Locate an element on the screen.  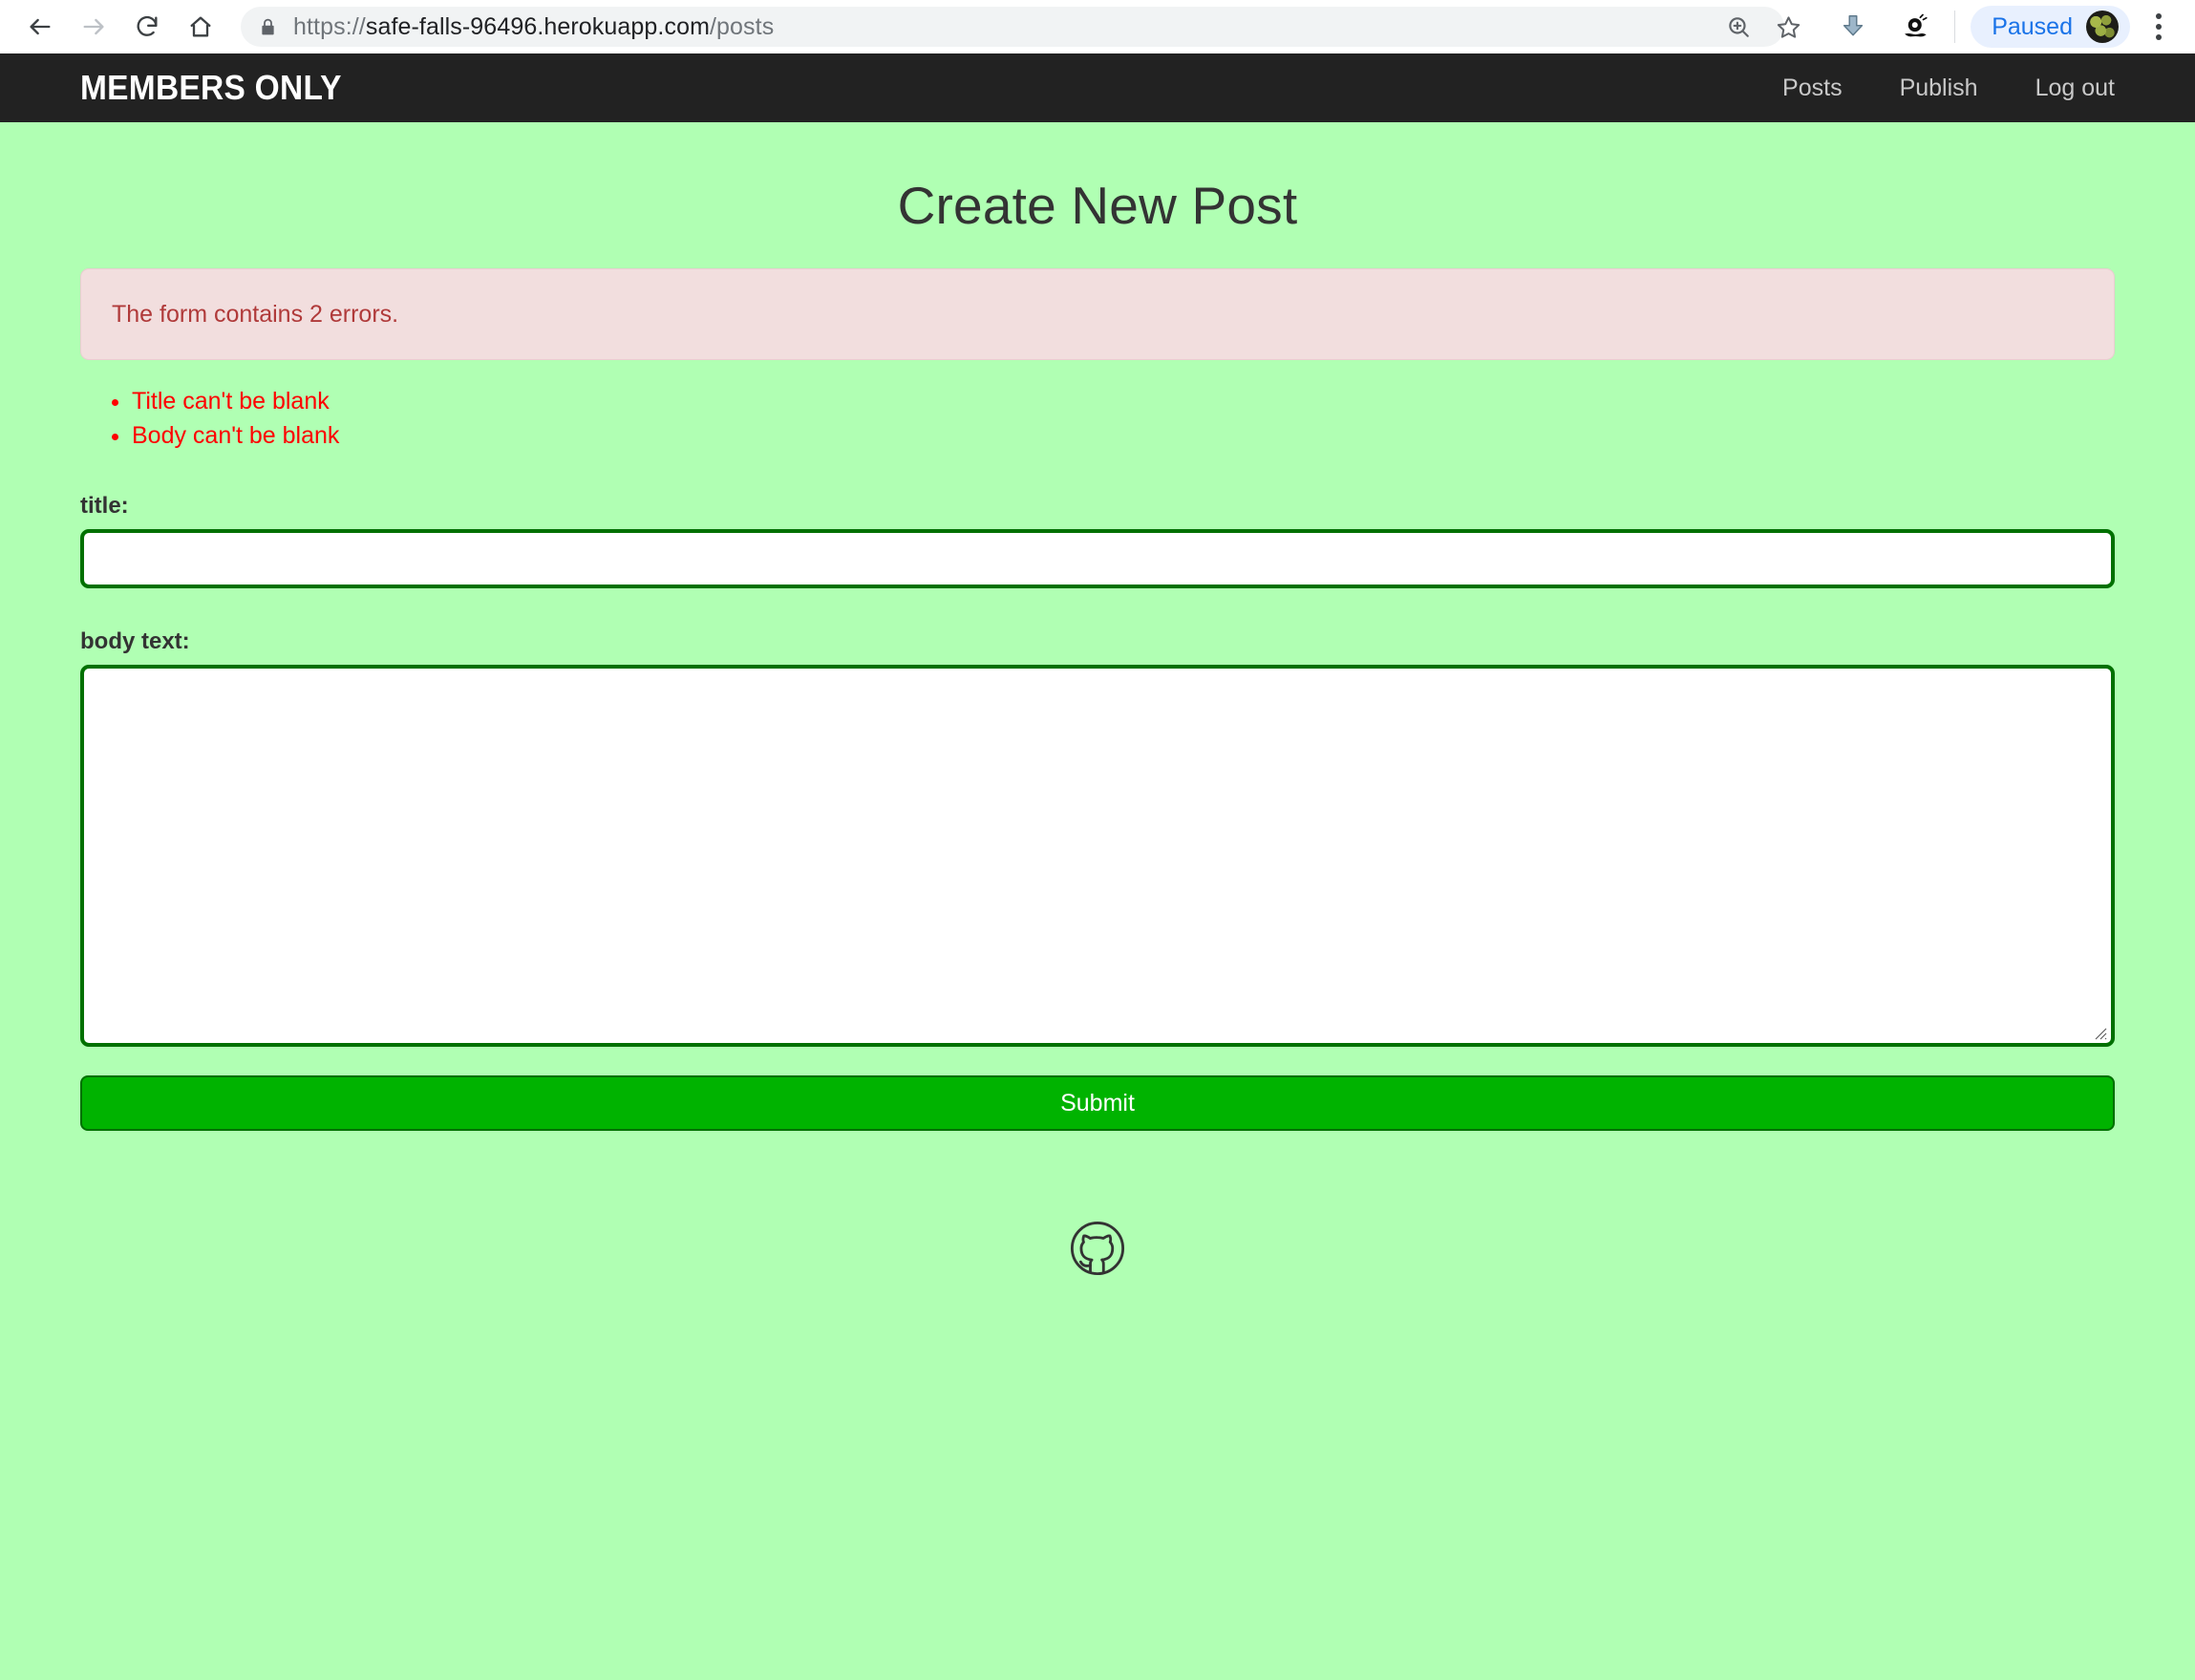
forward-arrow-icon is located at coordinates (93, 27).